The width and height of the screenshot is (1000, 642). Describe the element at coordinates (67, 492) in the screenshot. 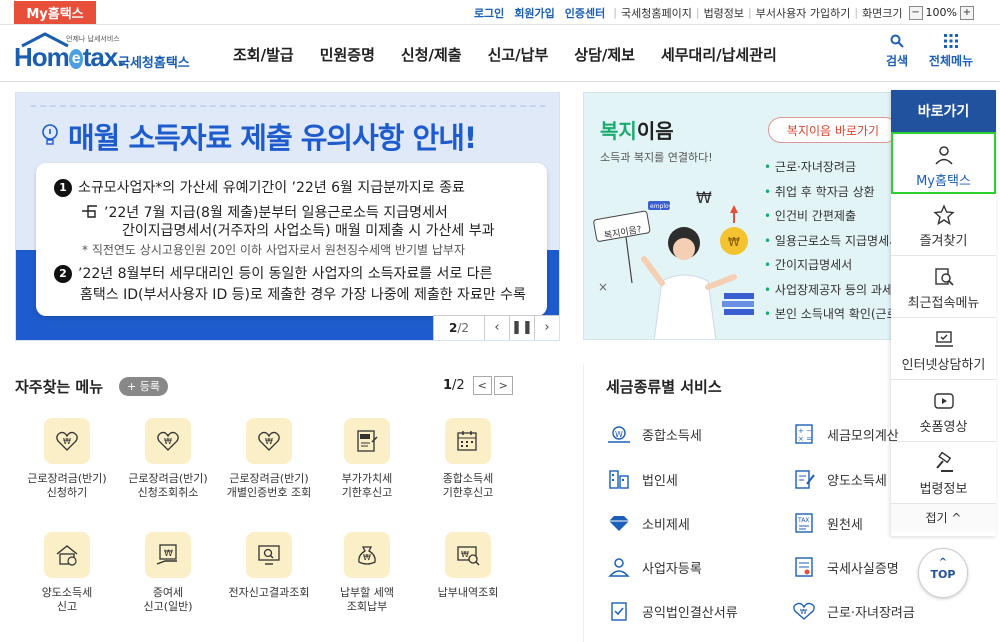

I see `freq-item-label: 신청하기` at that location.